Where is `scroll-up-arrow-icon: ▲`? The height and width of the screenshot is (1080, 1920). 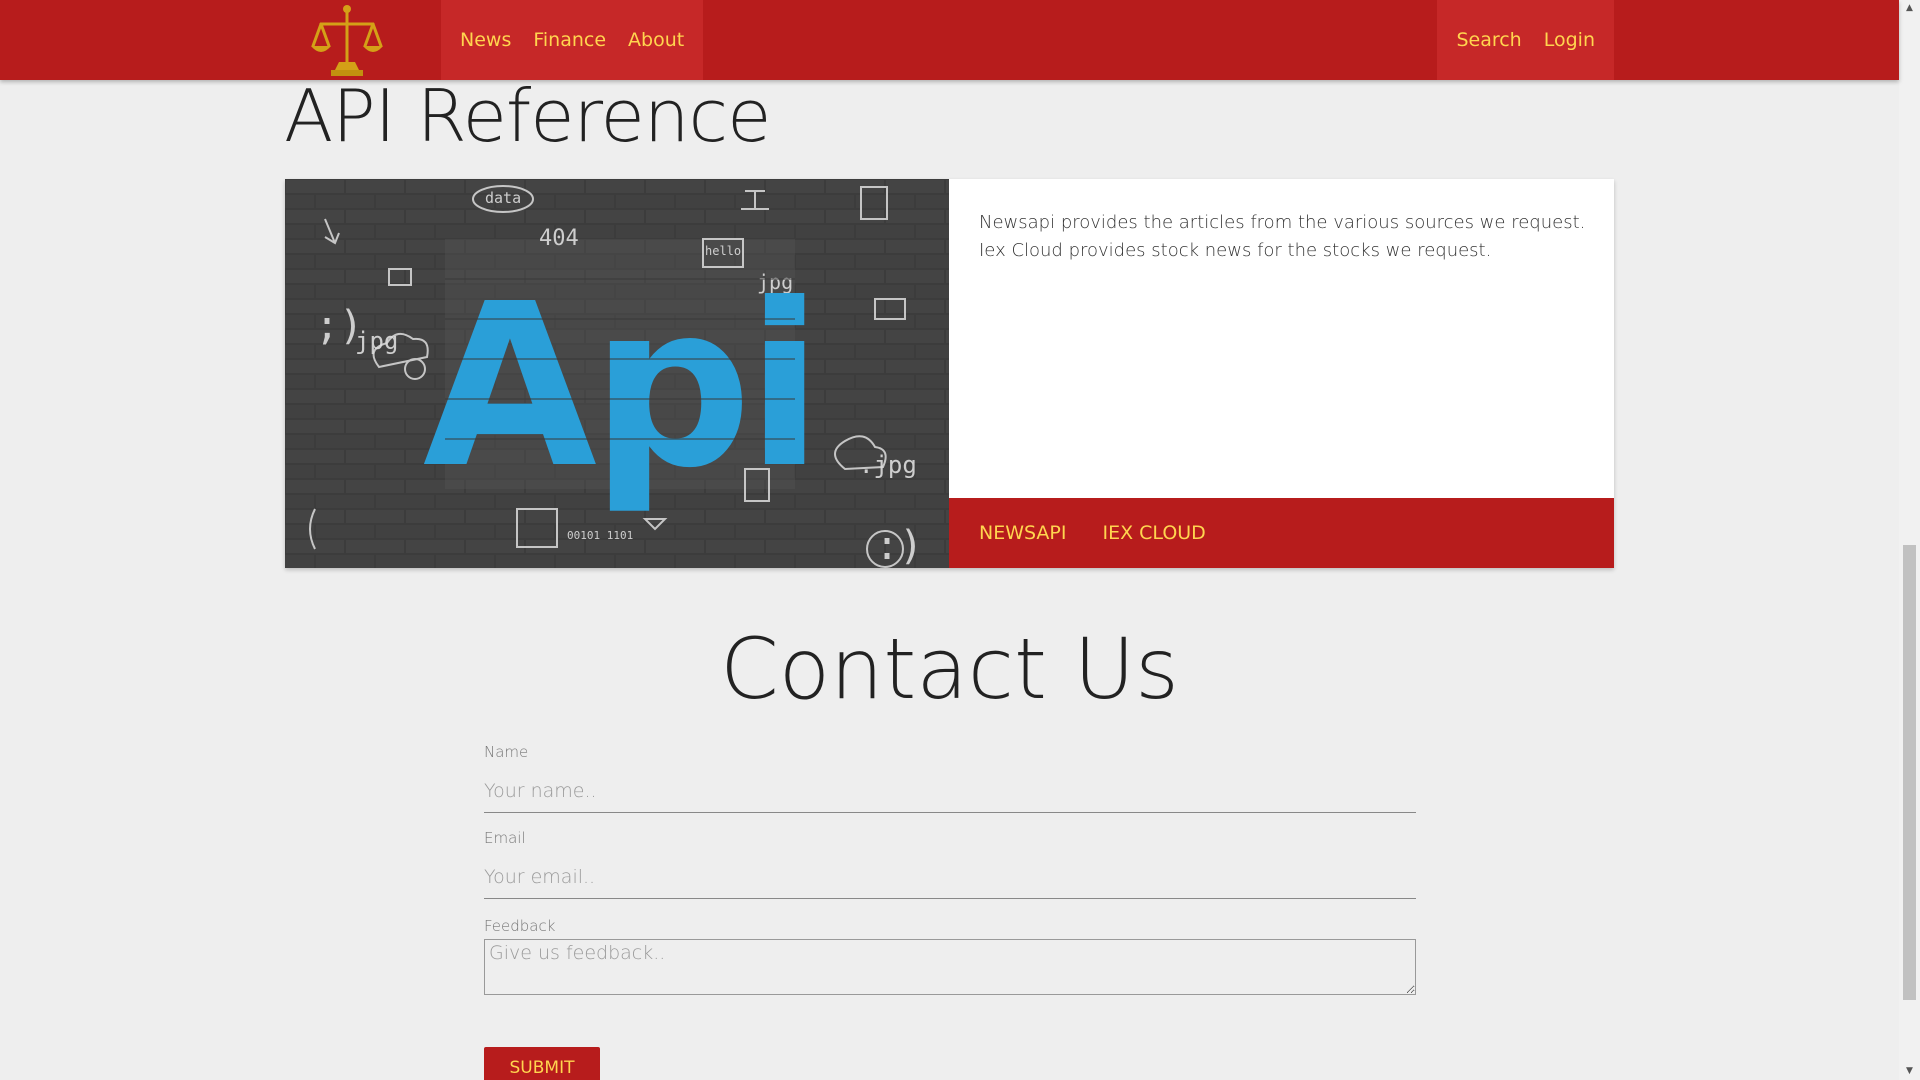
scroll-up-arrow-icon: ▲ is located at coordinates (1909, 8).